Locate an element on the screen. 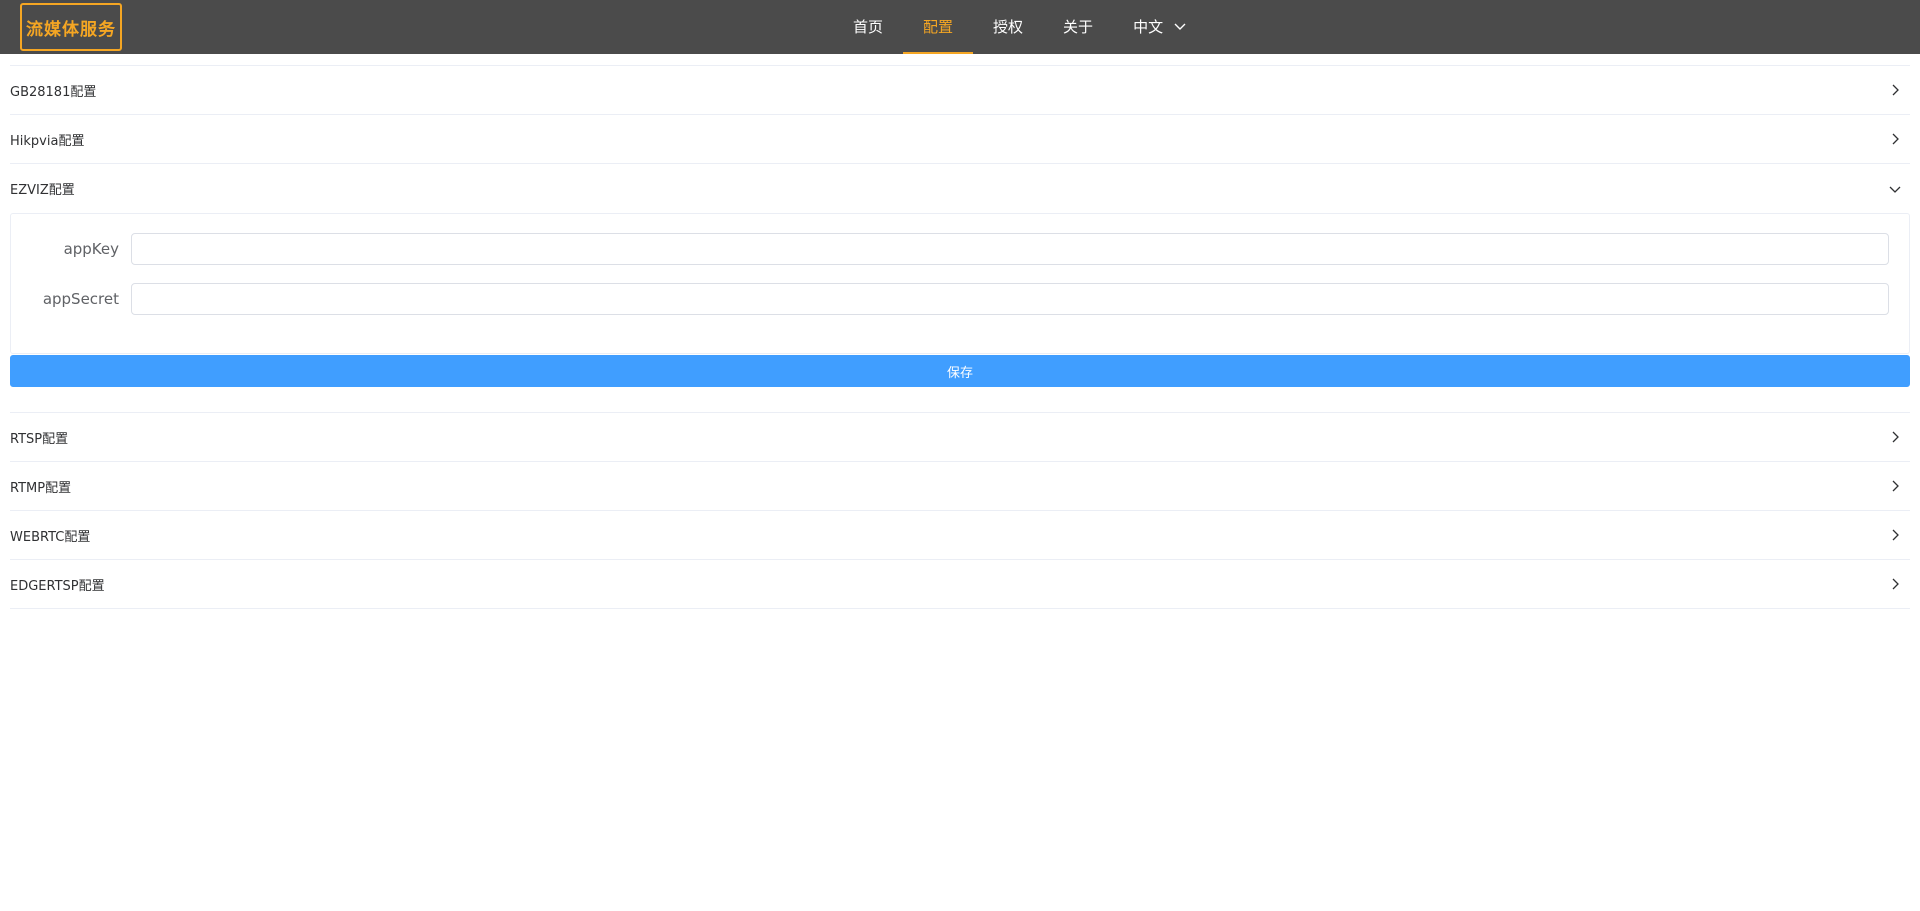 This screenshot has height=911, width=1920. top-header: 流媒体服务 首页 配置 授权 关于 中文 is located at coordinates (960, 27).